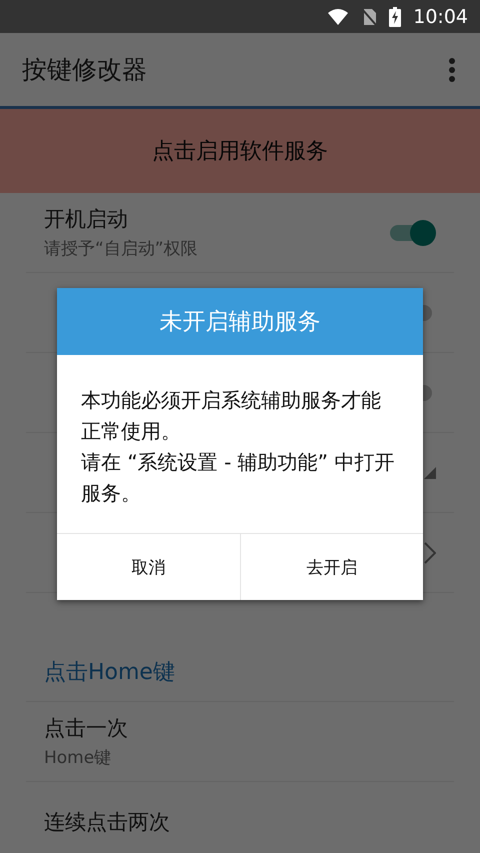  I want to click on section-header: 点击Home键, so click(240, 672).